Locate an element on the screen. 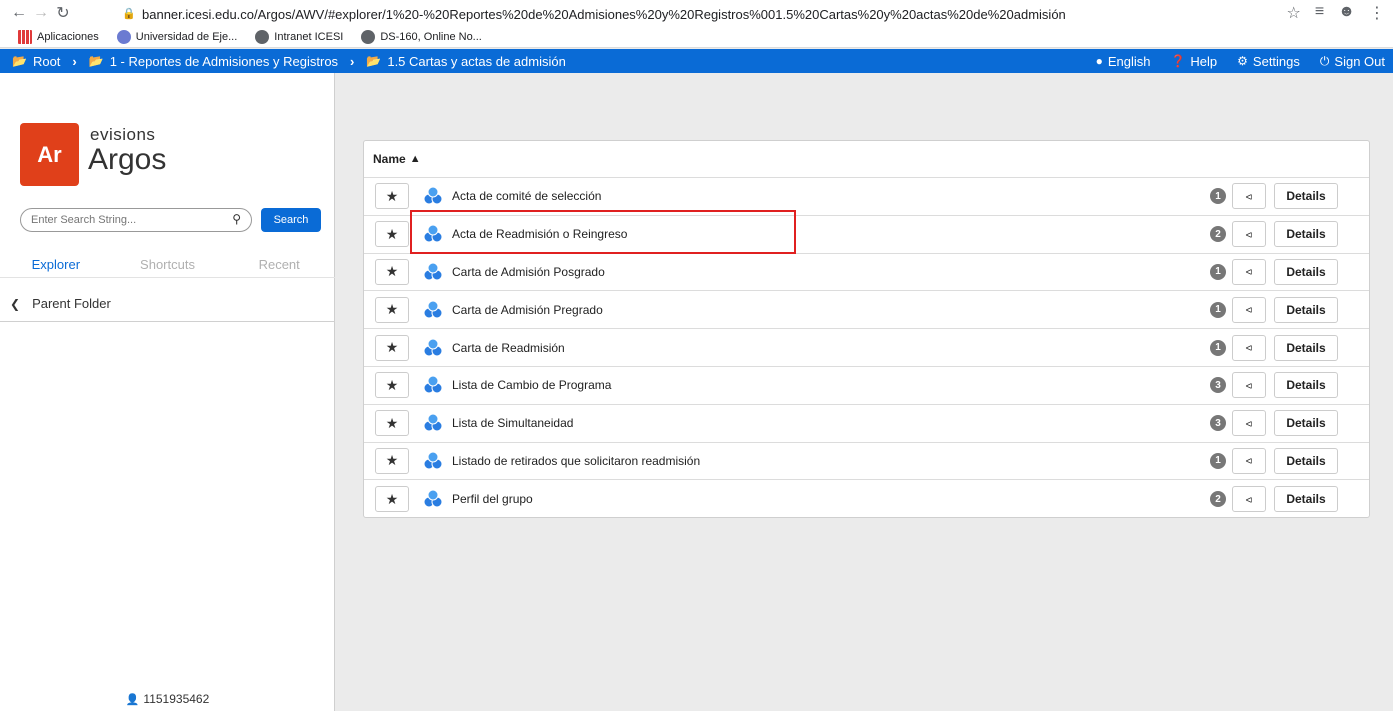 This screenshot has width=1393, height=711. settings-button: ⚙ Settings is located at coordinates (1268, 61).